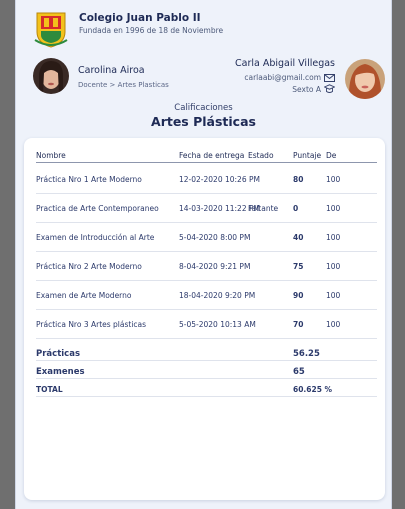 The height and width of the screenshot is (509, 405). What do you see at coordinates (298, 295) in the screenshot?
I see `row-score: 90` at bounding box center [298, 295].